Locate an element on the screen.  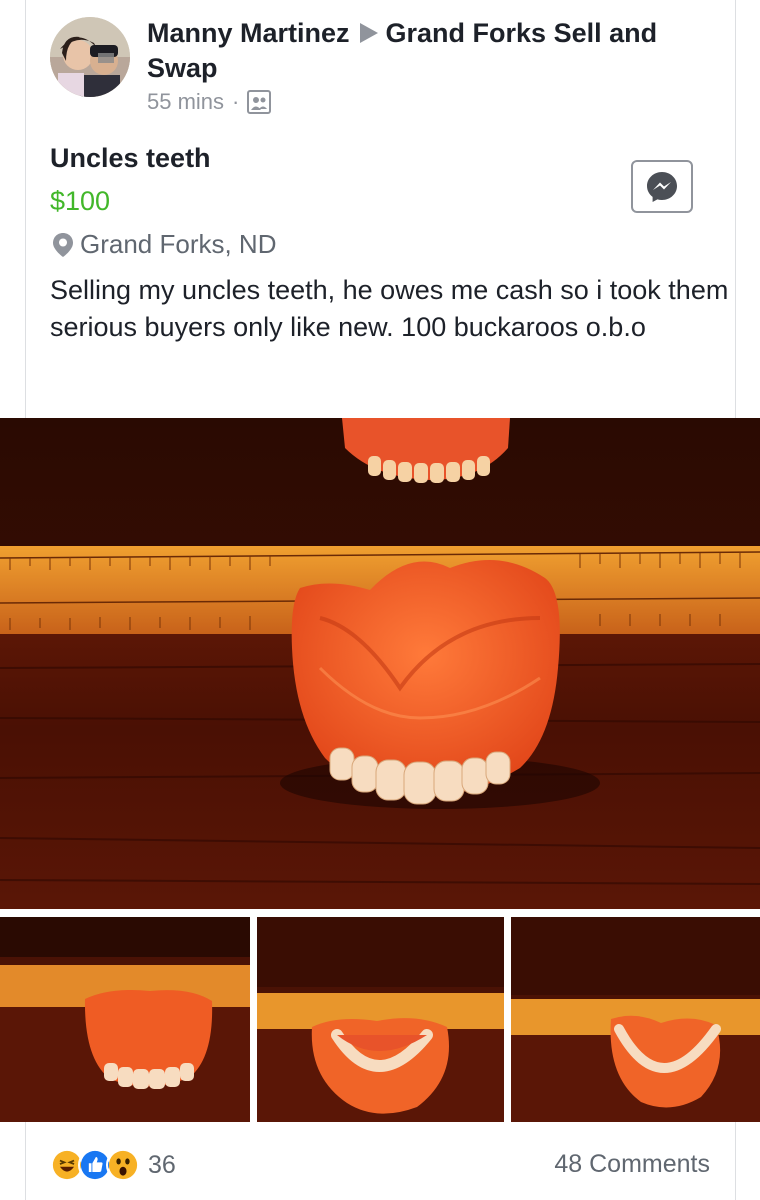
listing-location: Grand Forks, ND is located at coordinates (164, 244).